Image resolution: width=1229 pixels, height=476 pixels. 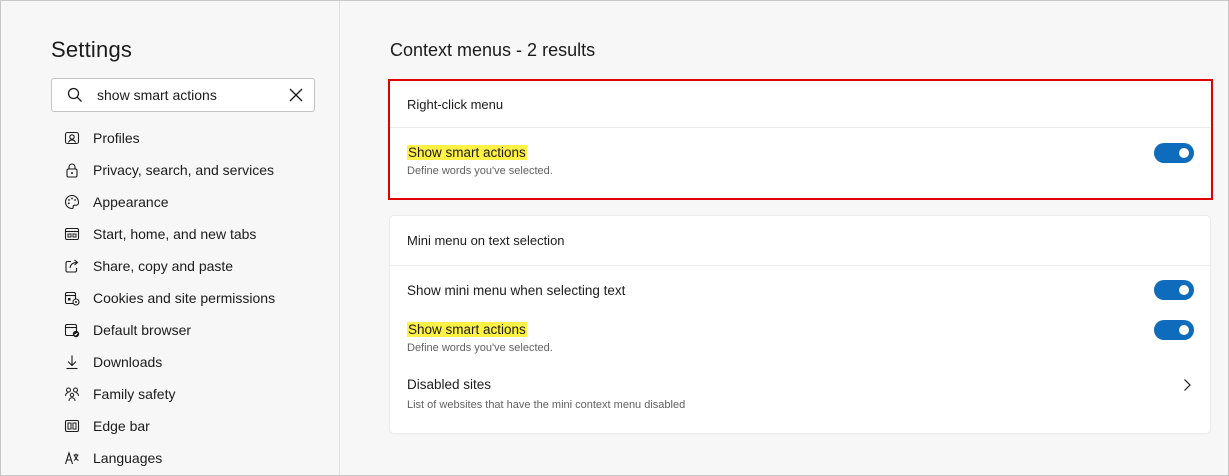 What do you see at coordinates (72, 298) in the screenshot?
I see `cookies-icon` at bounding box center [72, 298].